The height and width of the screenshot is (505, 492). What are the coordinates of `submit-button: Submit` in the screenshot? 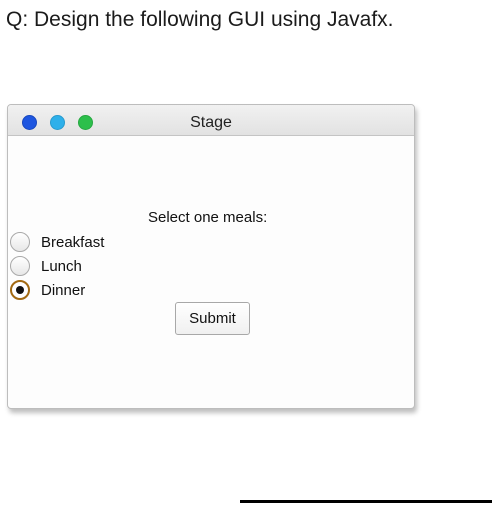 It's located at (212, 318).